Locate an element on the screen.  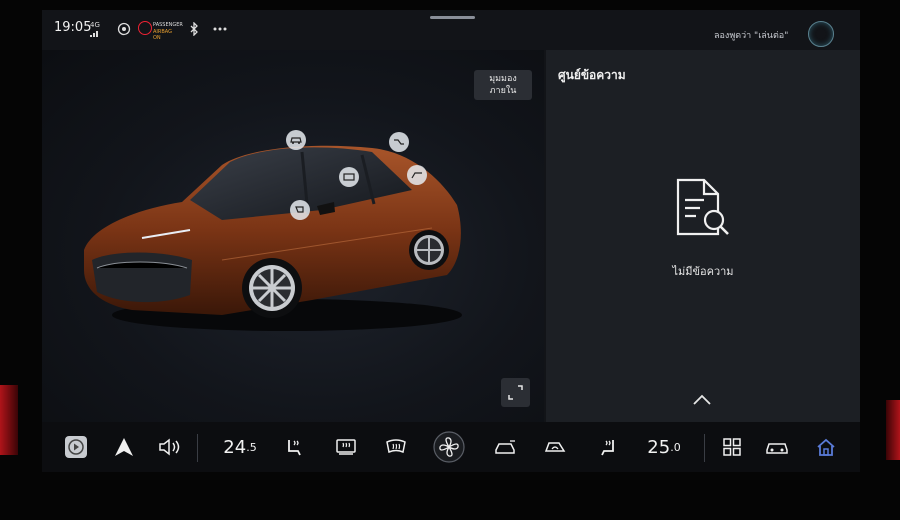
driver-temp-value: 24 is located at coordinates (235, 447).